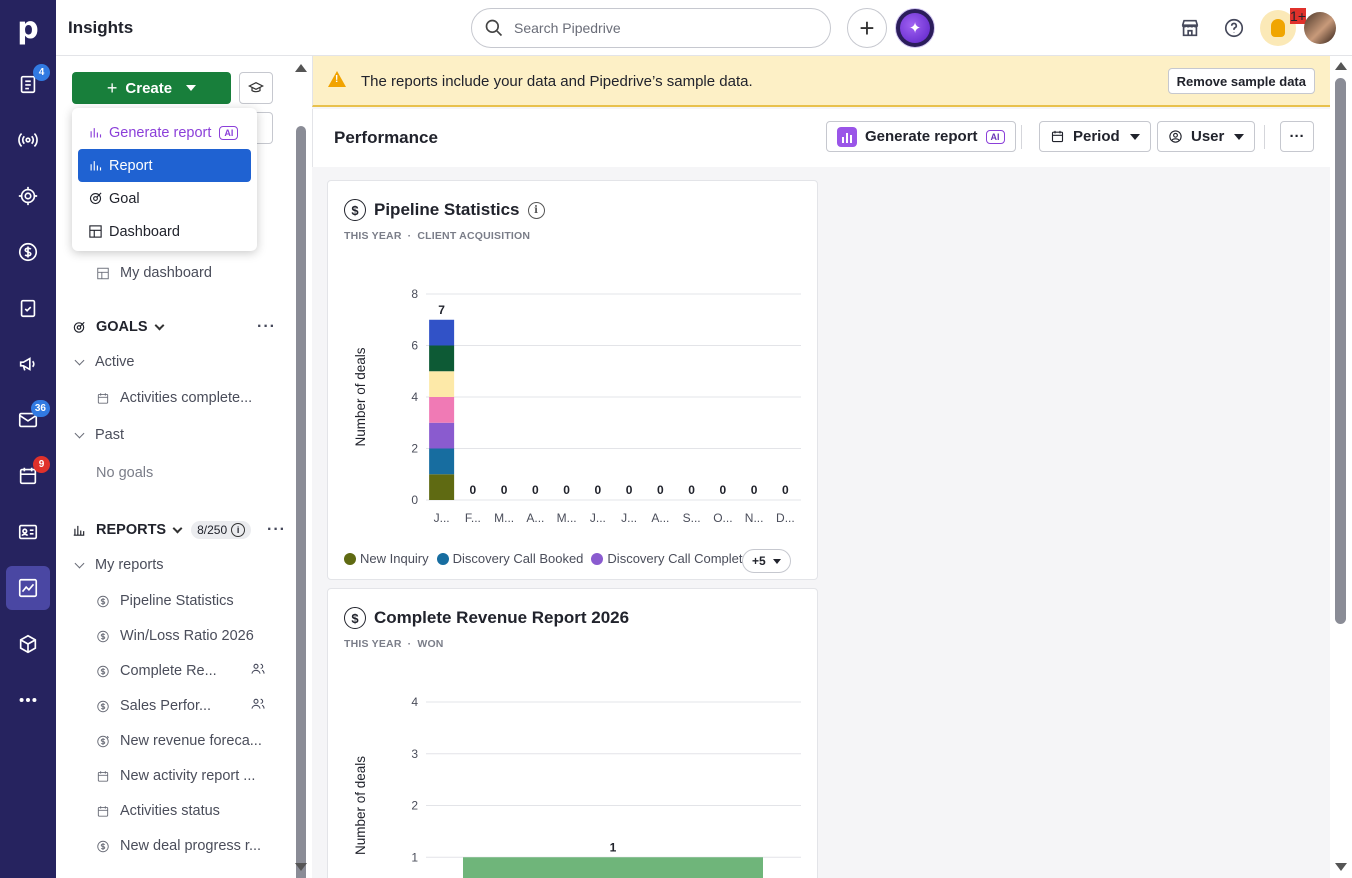 The image size is (1352, 878). Describe the element at coordinates (577, 786) in the screenshot. I see `complete-revenue-chart: 1 2 3 4 Number of deals 1` at that location.